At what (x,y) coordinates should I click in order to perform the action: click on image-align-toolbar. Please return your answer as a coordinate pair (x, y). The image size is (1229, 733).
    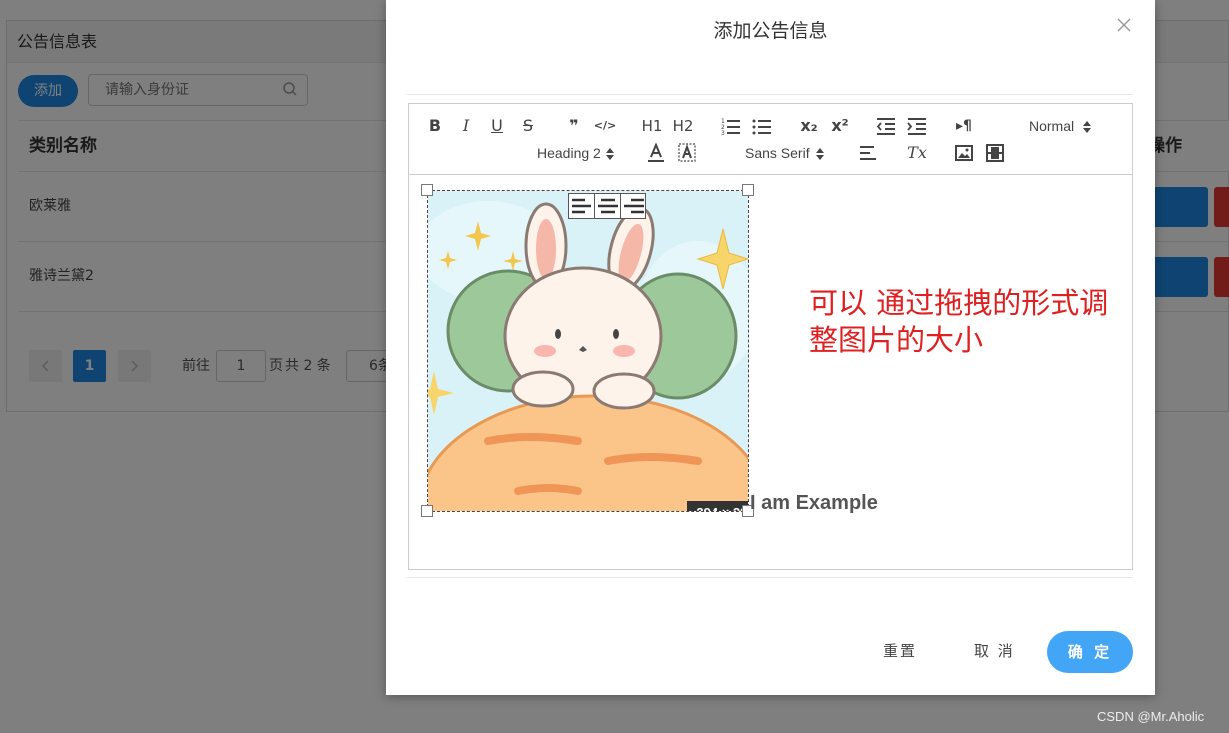
    Looking at the image, I should click on (607, 206).